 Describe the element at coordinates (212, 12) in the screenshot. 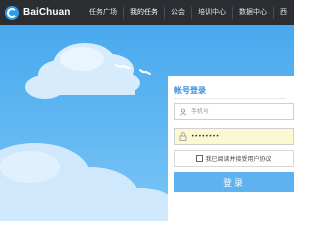

I see `nav-item-training-center: 培训中心` at that location.